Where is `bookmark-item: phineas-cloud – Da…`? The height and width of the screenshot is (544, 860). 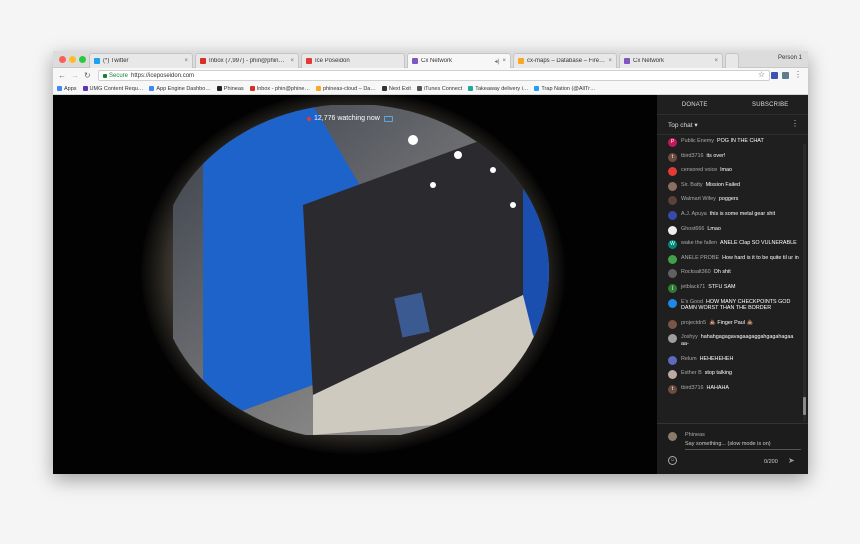
bookmark-item: phineas-cloud – Da… is located at coordinates (345, 89).